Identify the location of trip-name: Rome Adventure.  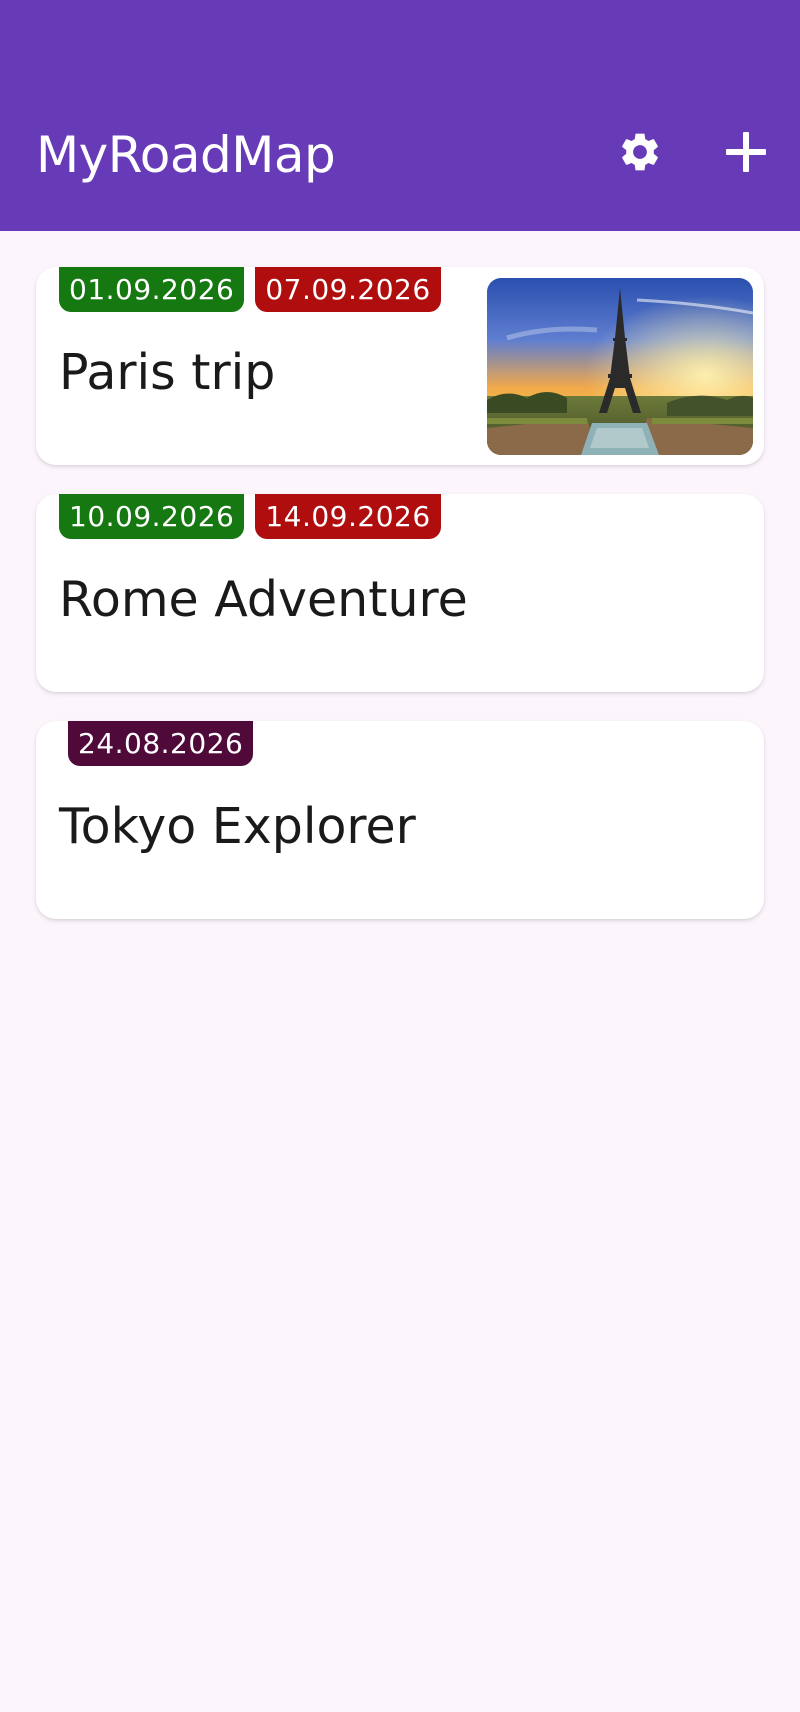
(263, 599).